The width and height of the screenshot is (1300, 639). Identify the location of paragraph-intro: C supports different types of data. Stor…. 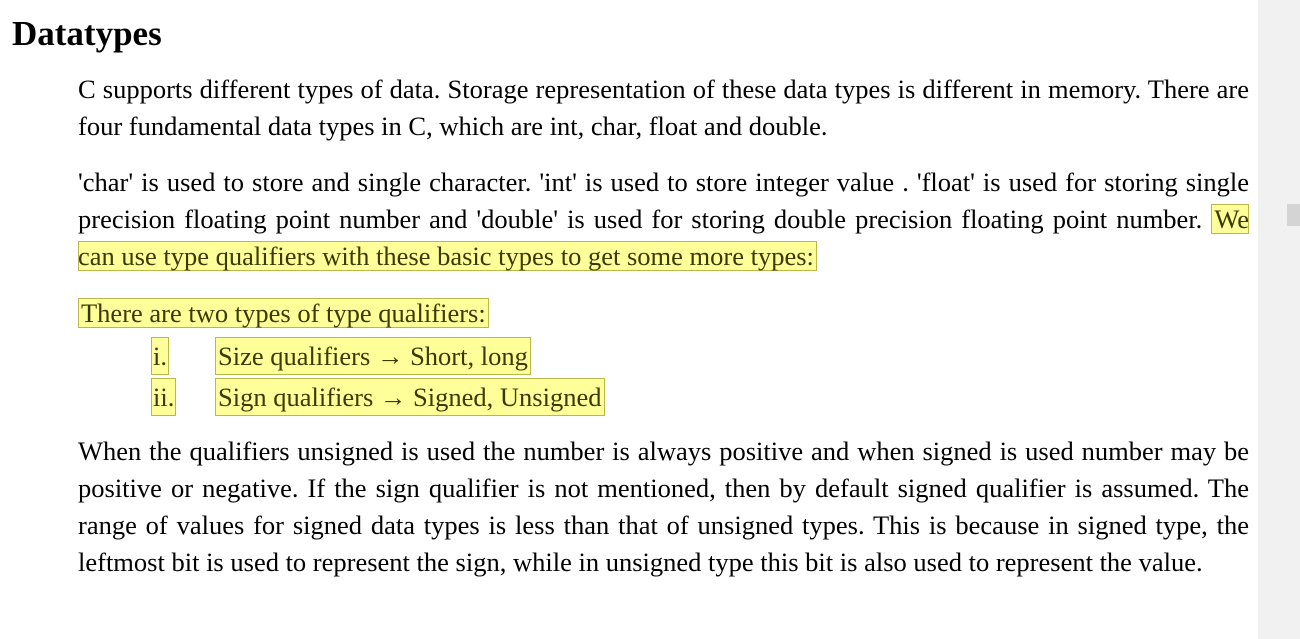
(663, 107).